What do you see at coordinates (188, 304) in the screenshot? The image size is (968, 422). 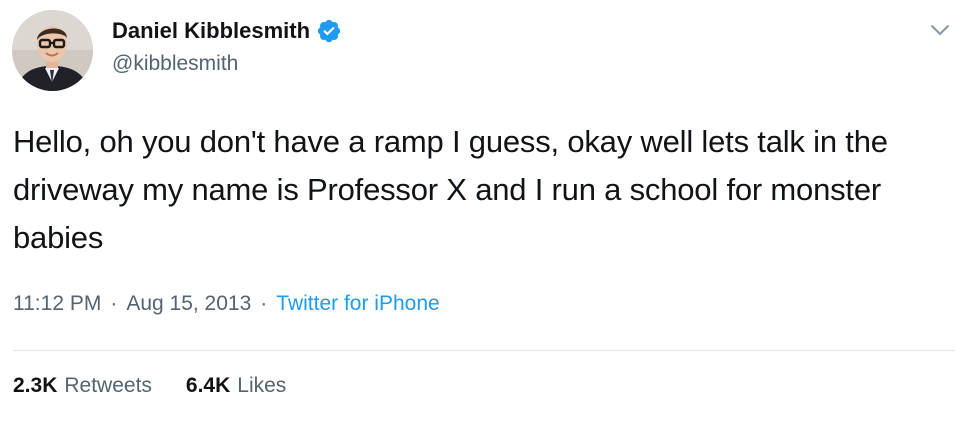 I see `tweet-date: Aug 15, 2013` at bounding box center [188, 304].